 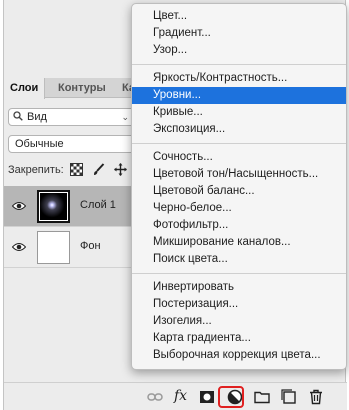 I want to click on blend-mode-value: Обычные, so click(x=39, y=144).